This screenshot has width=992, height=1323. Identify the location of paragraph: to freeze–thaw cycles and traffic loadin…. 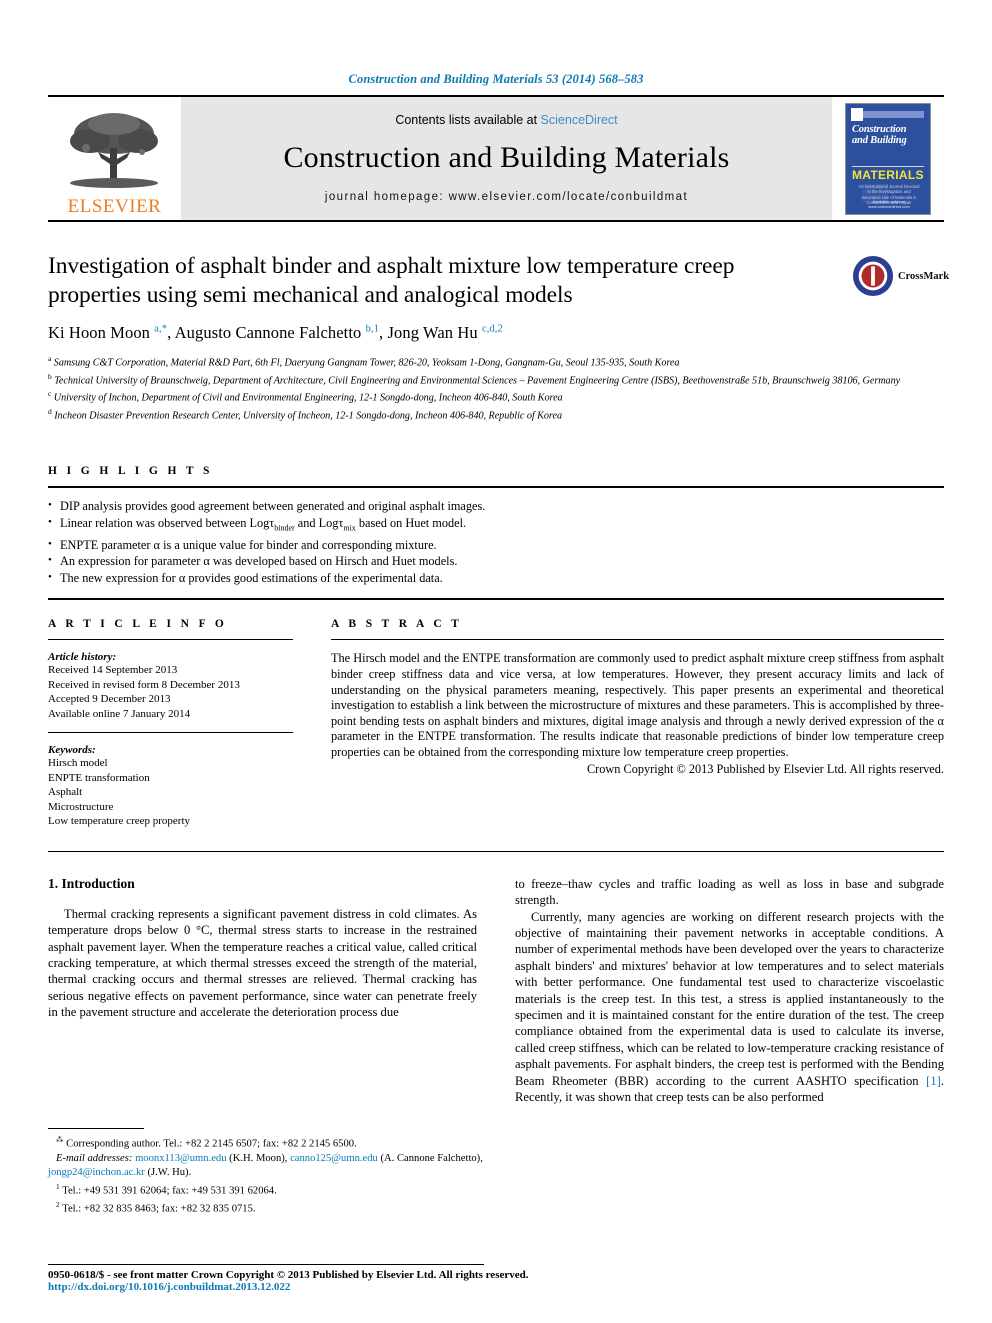
(729, 892).